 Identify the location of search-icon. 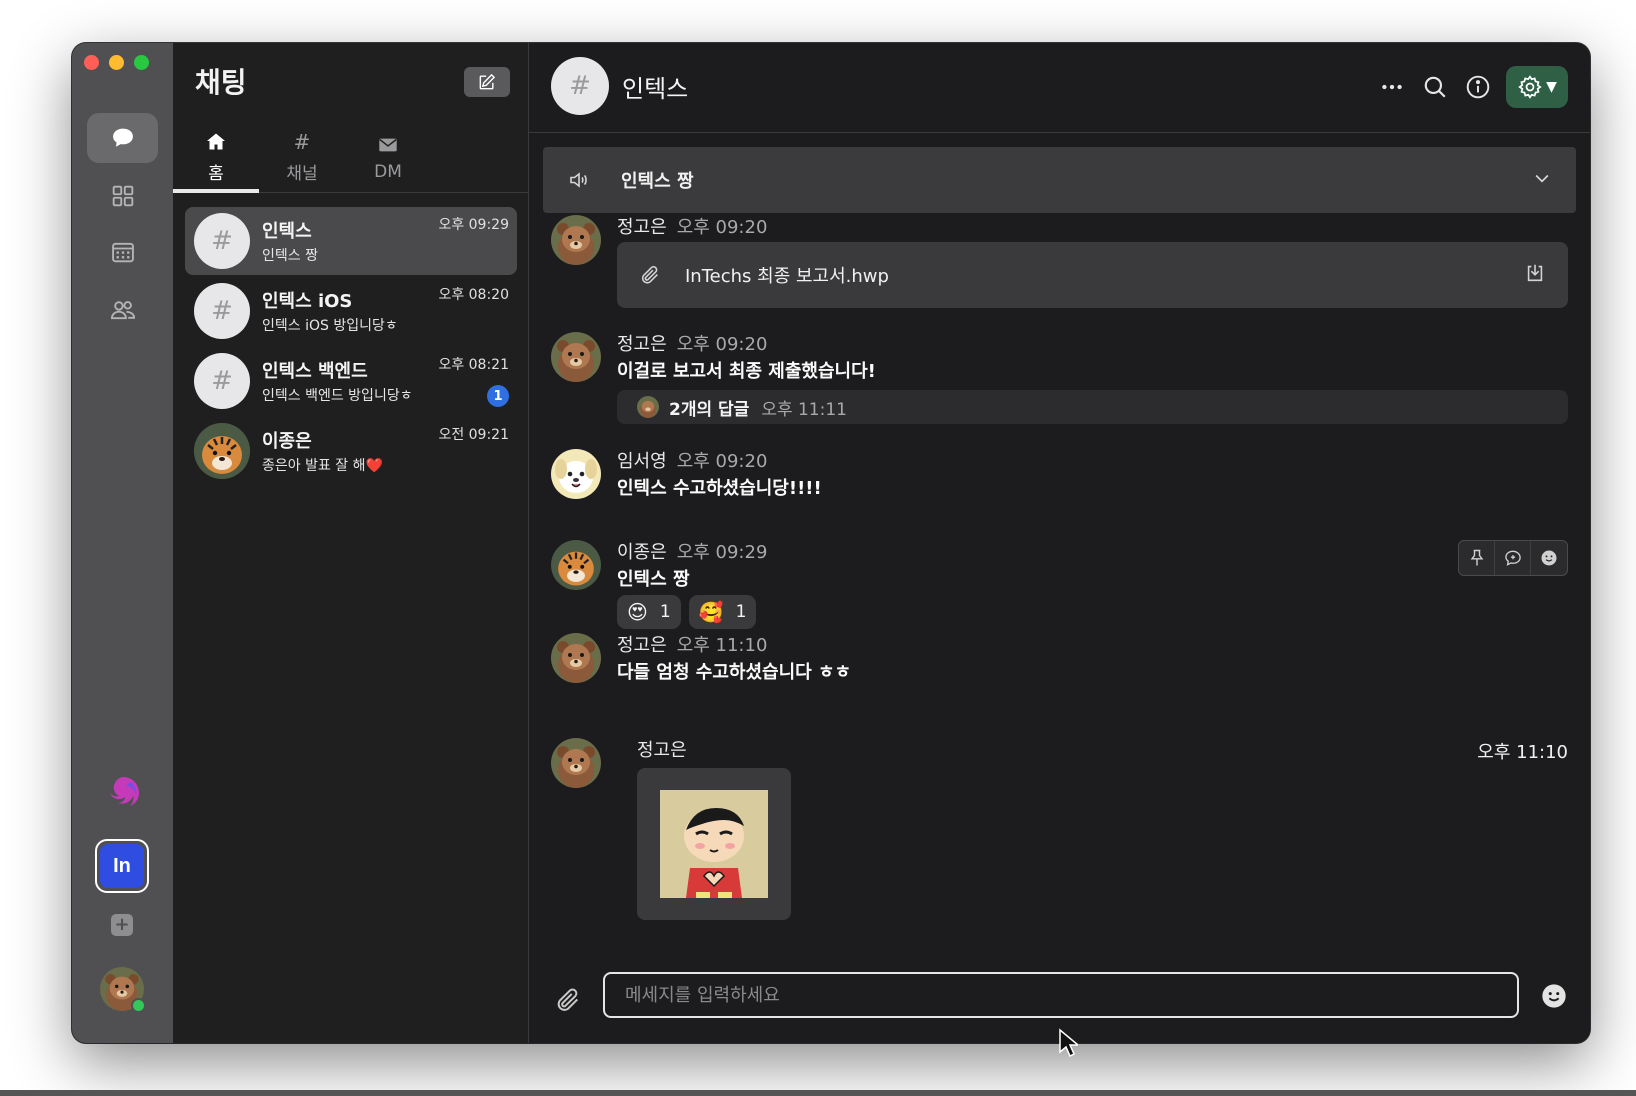
(1435, 87).